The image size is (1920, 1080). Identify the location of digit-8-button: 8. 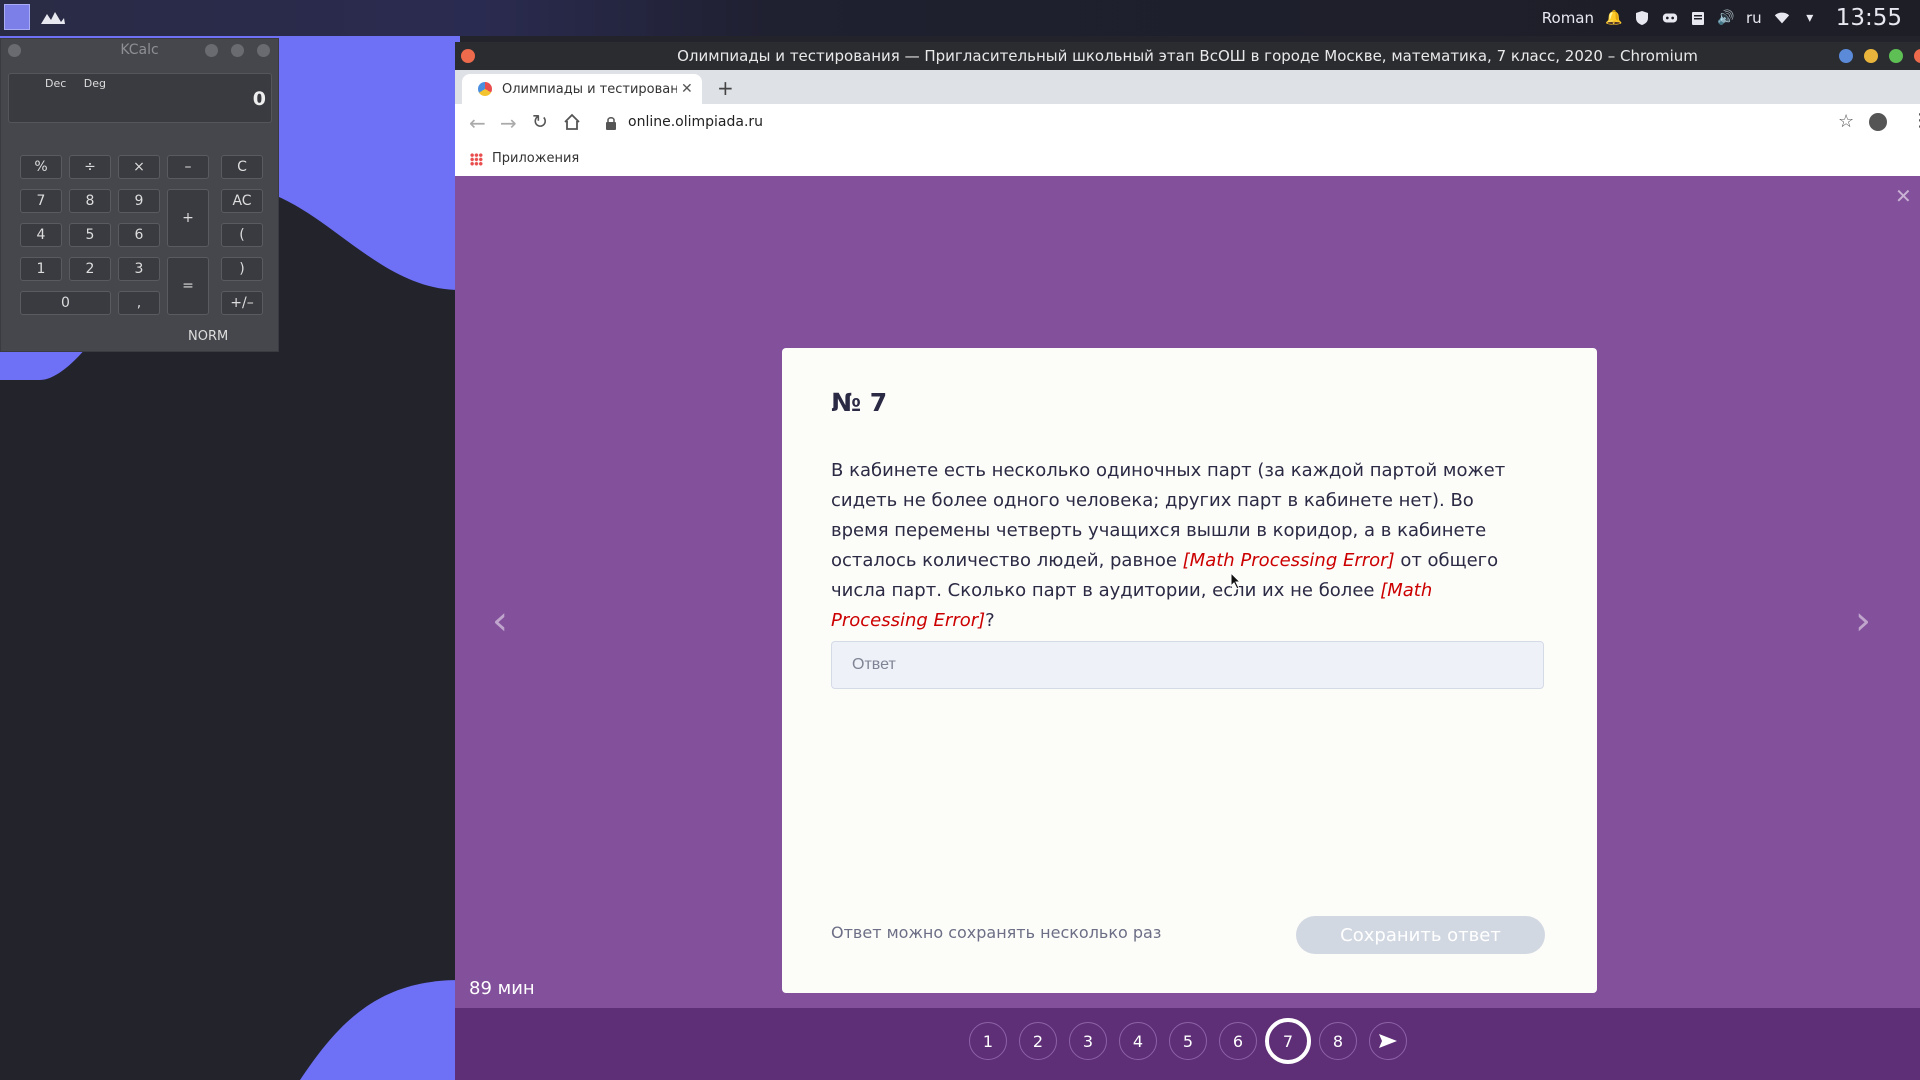
(90, 201).